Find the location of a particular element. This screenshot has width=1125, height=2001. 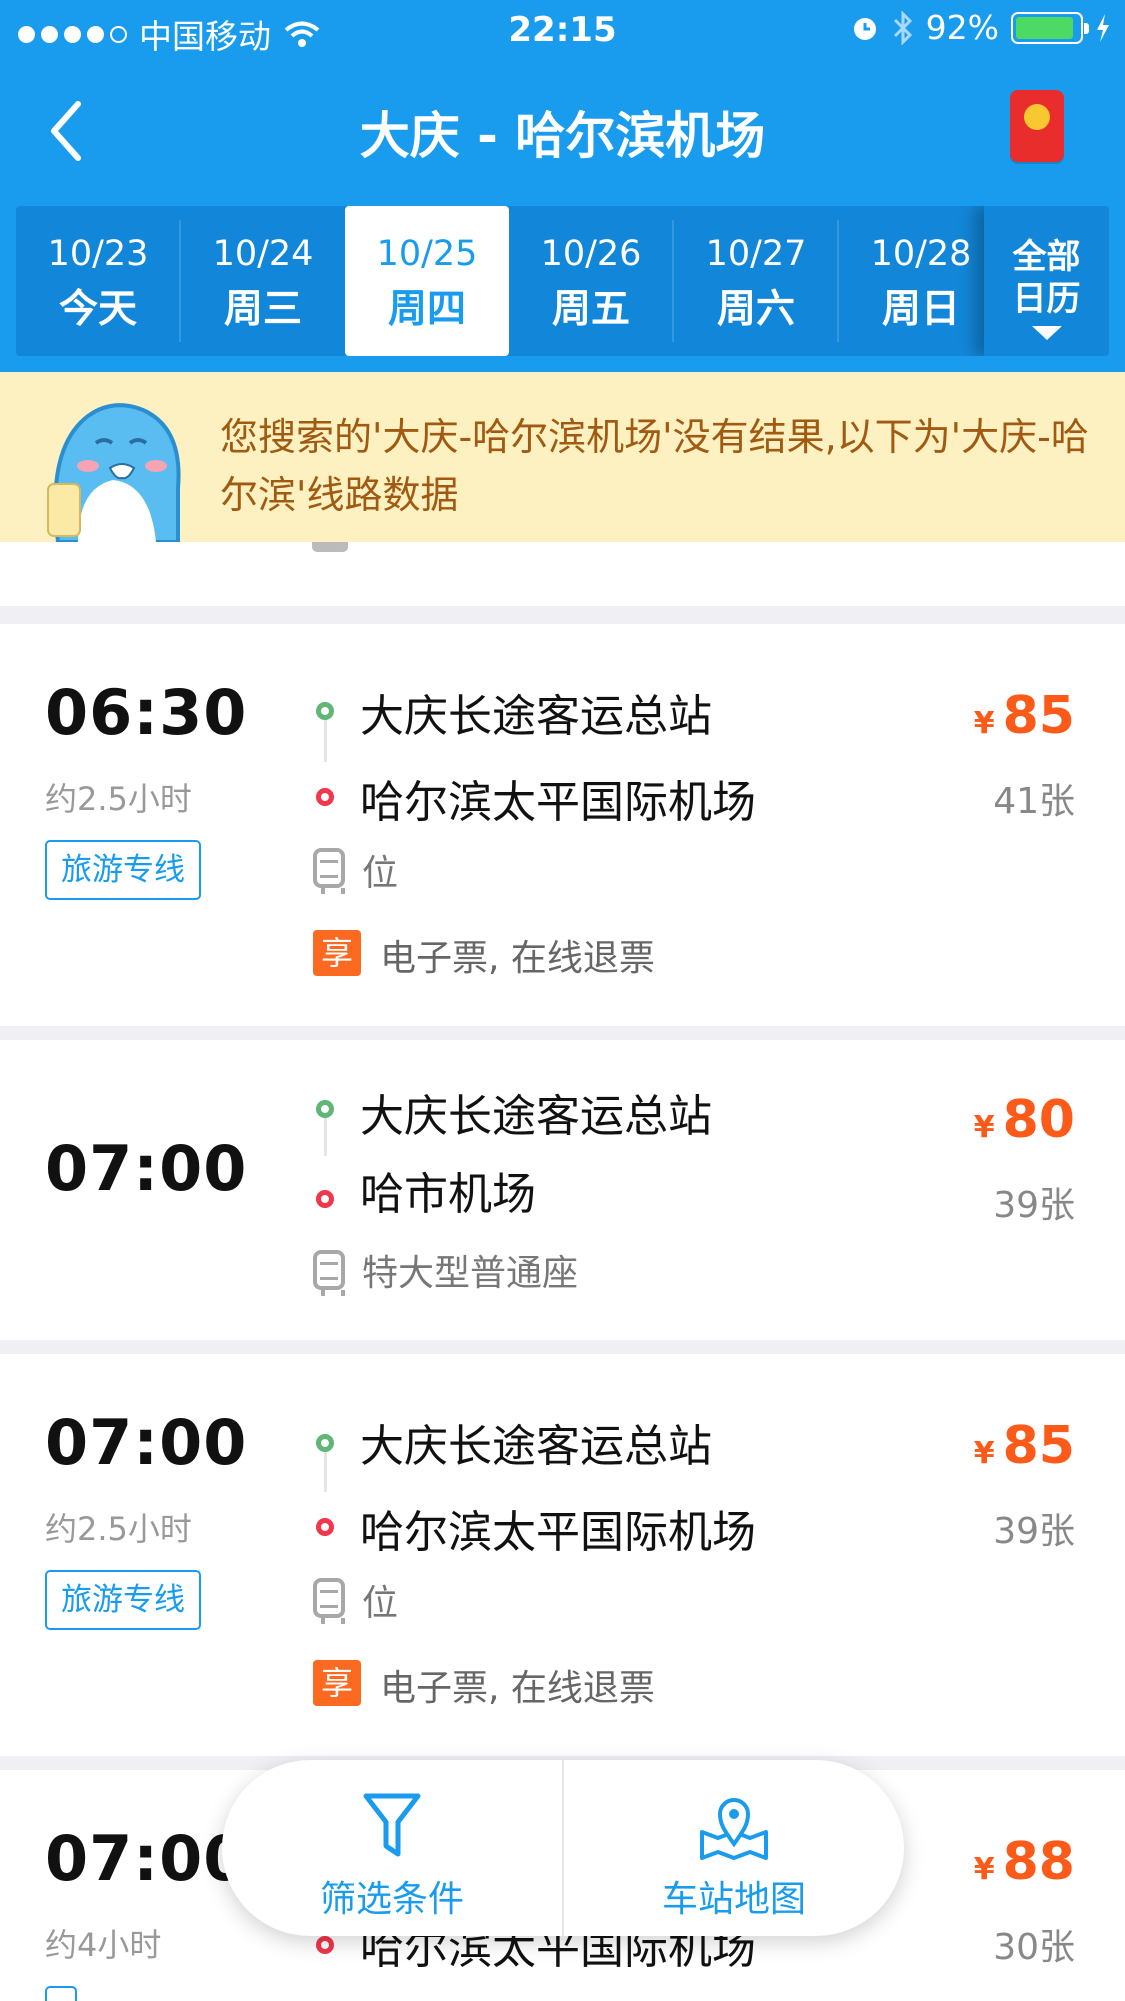

red-packet-icon is located at coordinates (1037, 126).